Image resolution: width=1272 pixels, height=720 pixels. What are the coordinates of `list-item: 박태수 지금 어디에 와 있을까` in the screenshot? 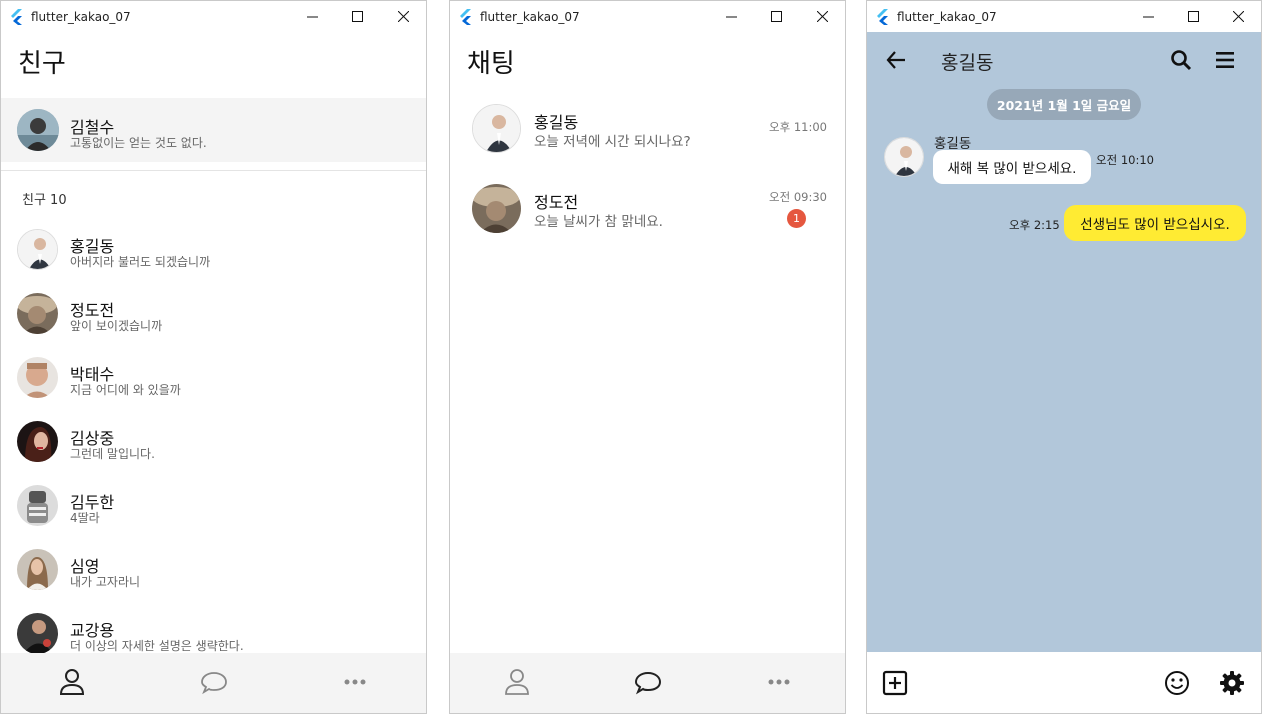 It's located at (213, 378).